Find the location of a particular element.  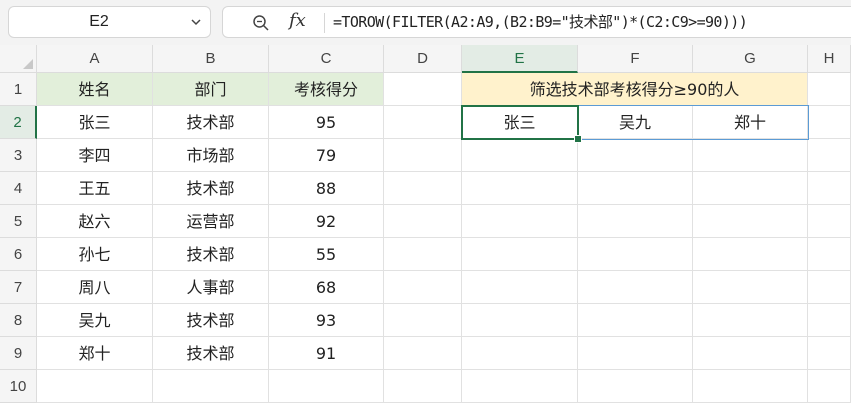

cell-B10 is located at coordinates (211, 386).